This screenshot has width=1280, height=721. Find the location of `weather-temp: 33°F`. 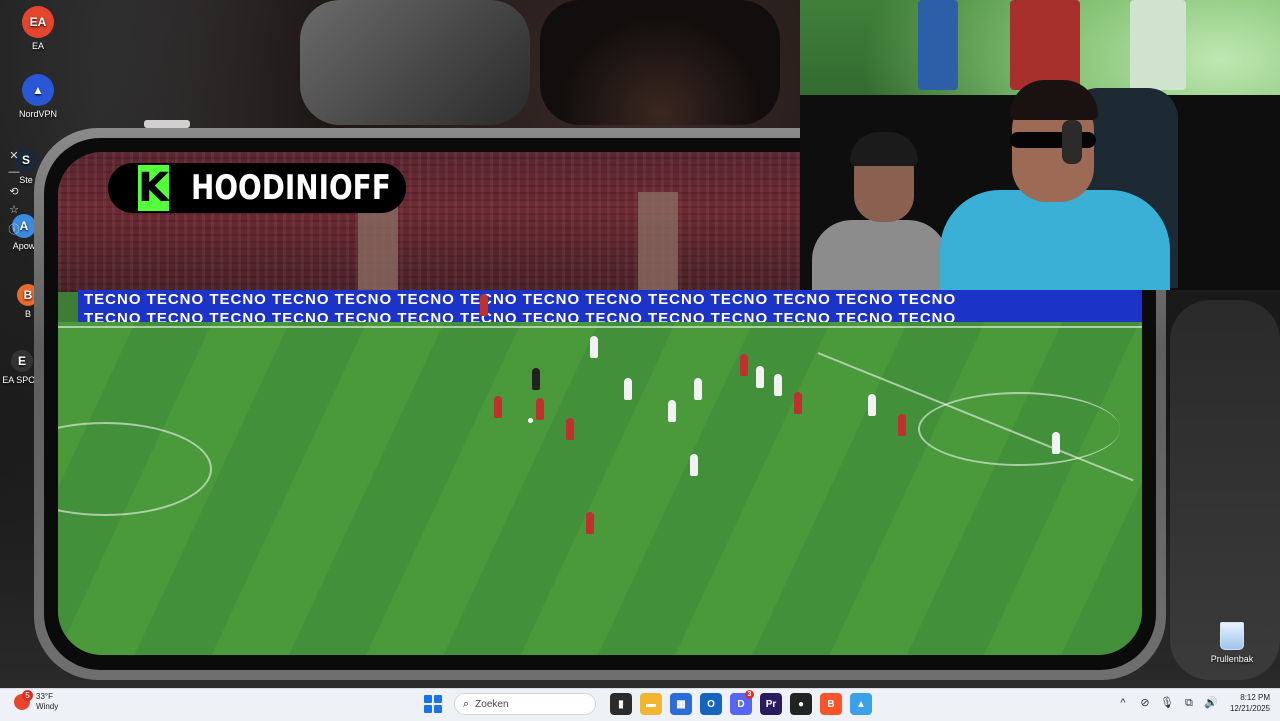

weather-temp: 33°F is located at coordinates (44, 696).